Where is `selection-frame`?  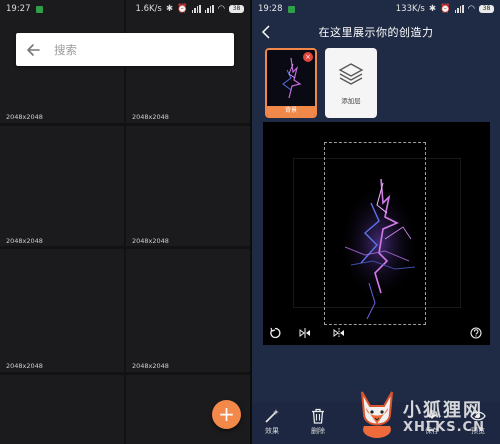
selection-frame is located at coordinates (375, 233).